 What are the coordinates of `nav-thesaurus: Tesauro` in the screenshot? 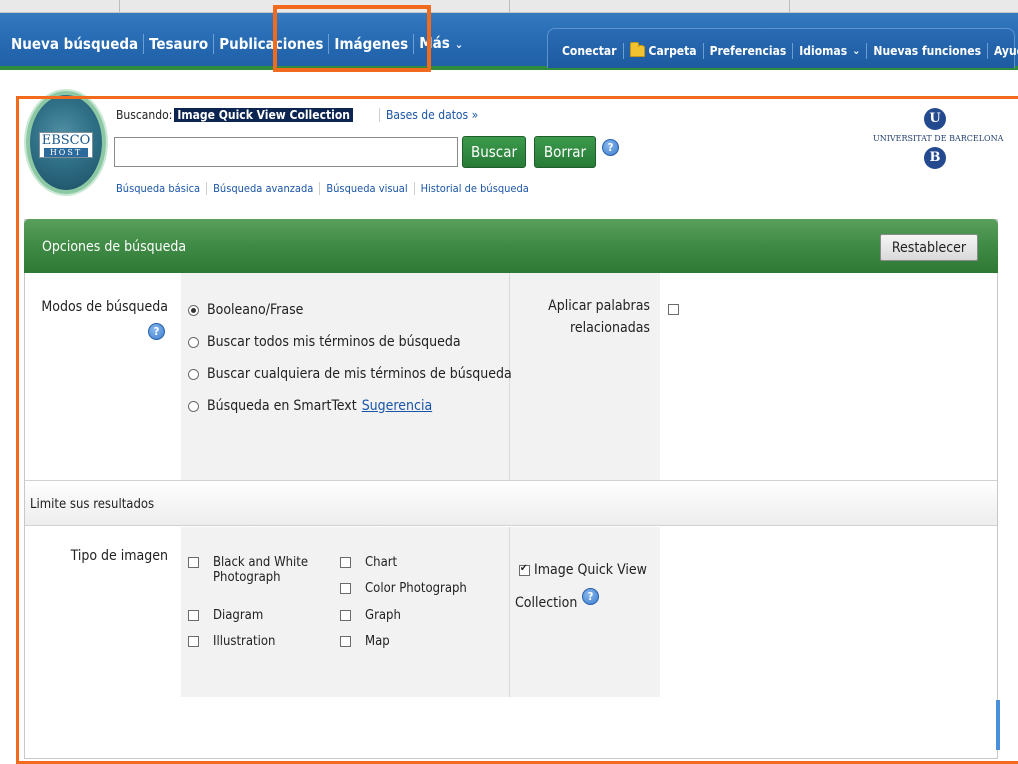 It's located at (179, 44).